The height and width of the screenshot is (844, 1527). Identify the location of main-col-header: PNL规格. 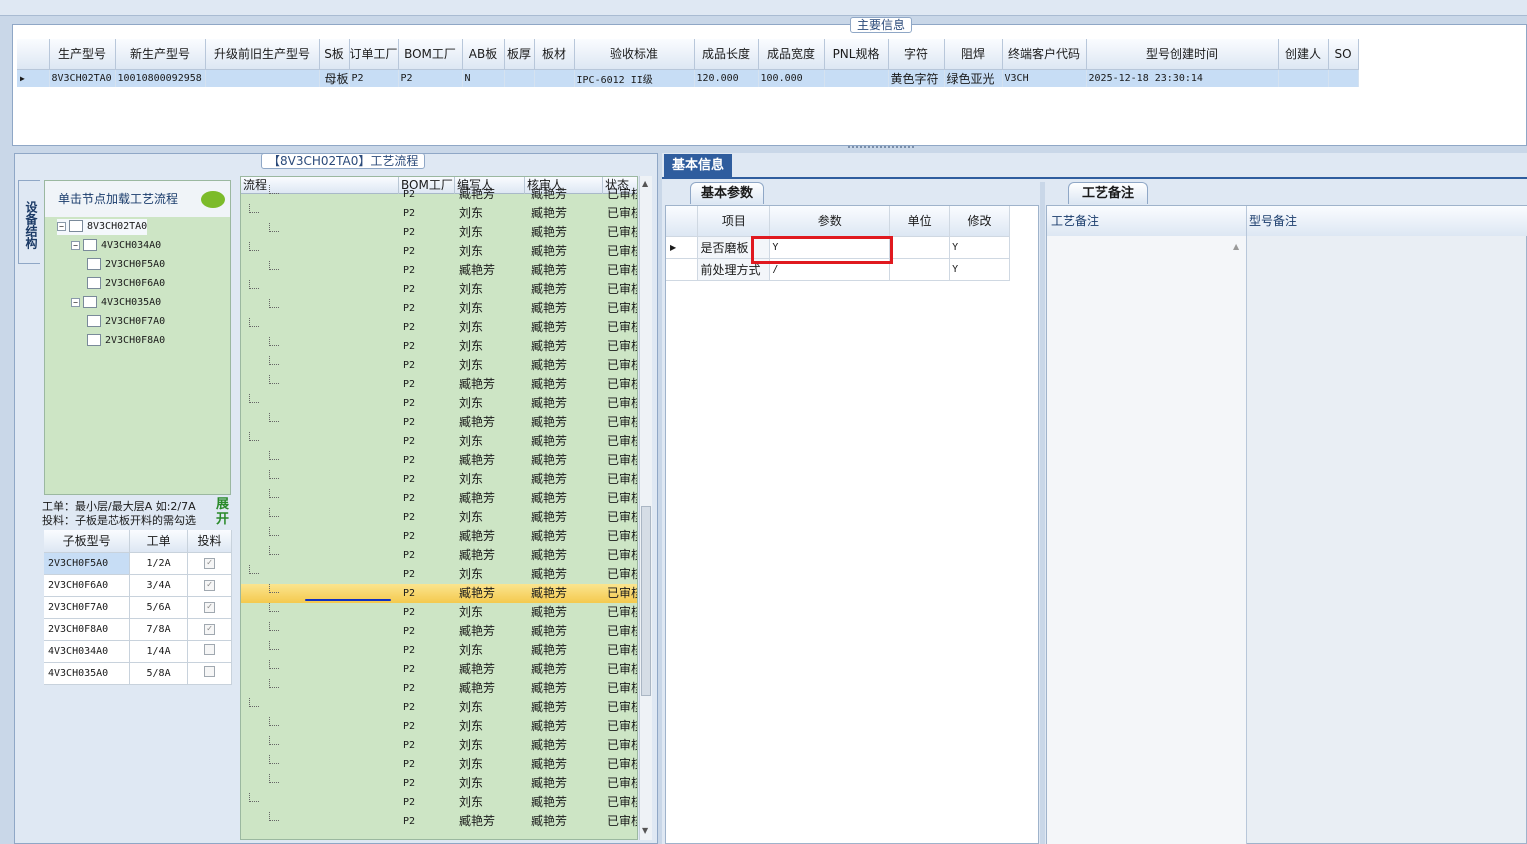
(856, 54).